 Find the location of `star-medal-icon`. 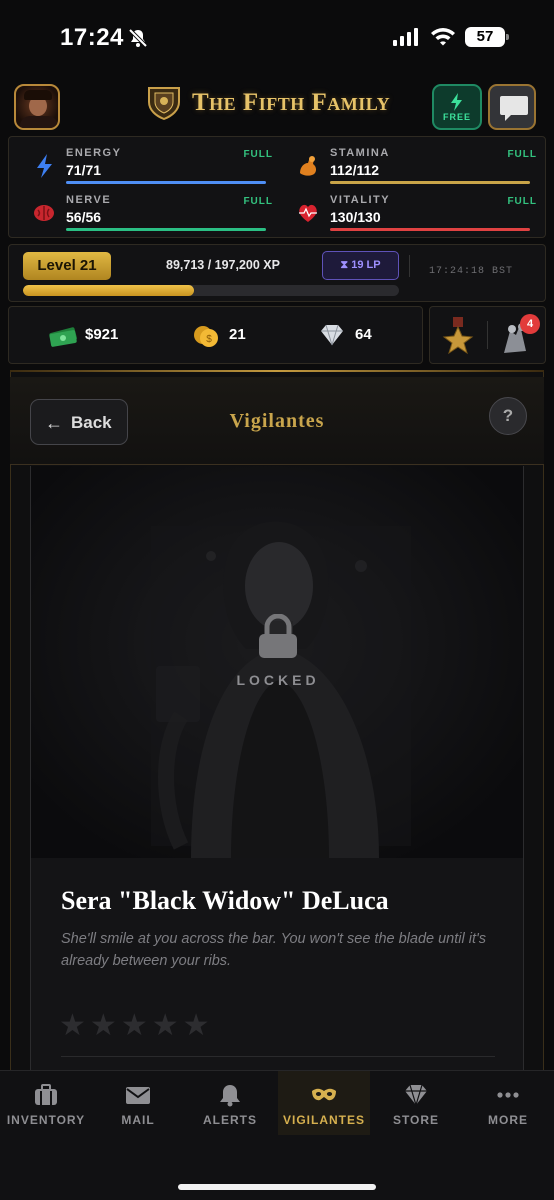

star-medal-icon is located at coordinates (458, 337).